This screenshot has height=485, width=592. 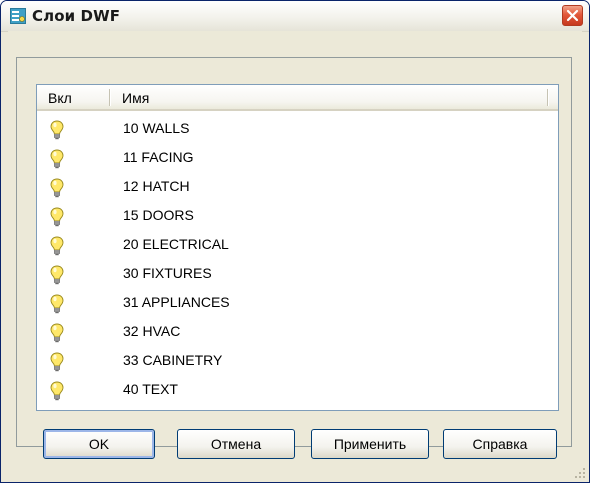 I want to click on cancel-button: Отмена, so click(x=236, y=444).